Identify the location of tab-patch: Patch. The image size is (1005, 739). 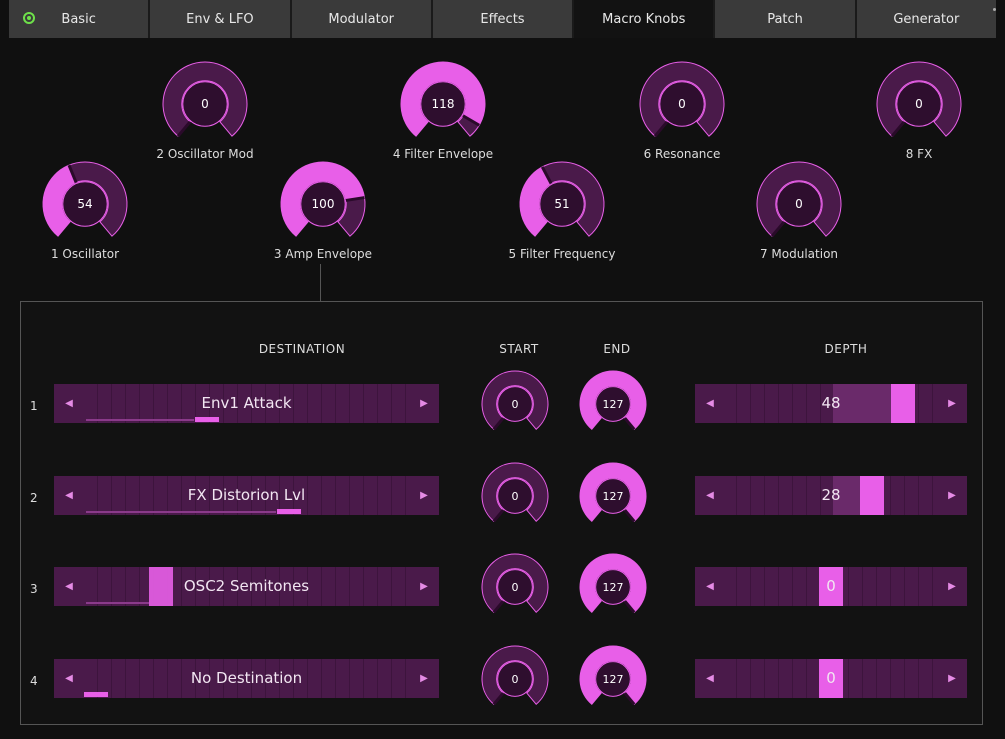
(786, 19).